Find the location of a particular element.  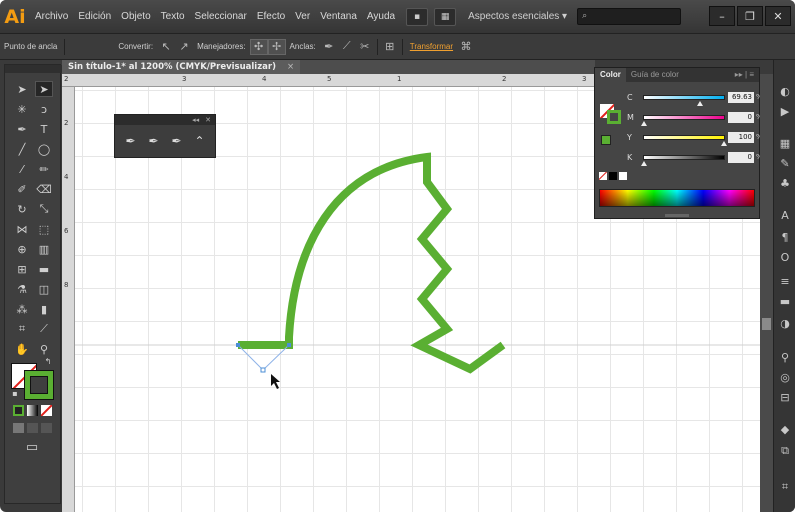

menu-archivo: Archivo is located at coordinates (51, 16).